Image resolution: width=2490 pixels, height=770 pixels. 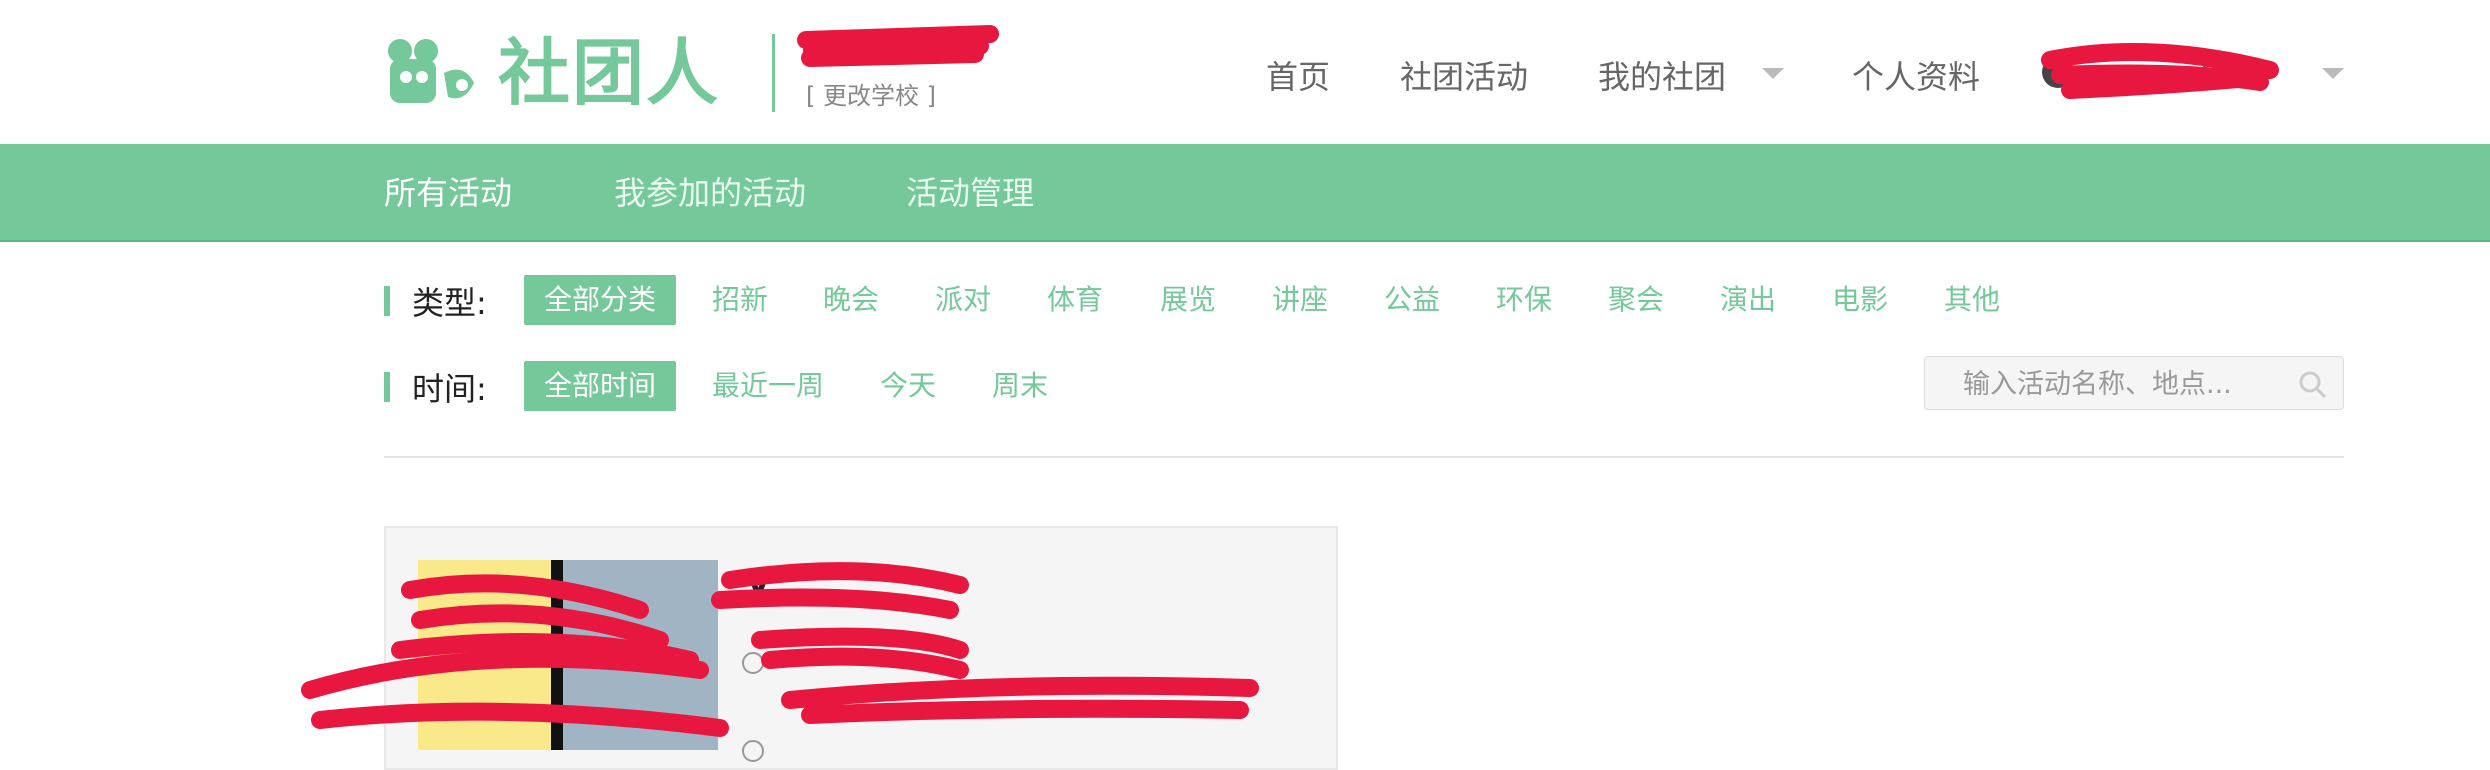 What do you see at coordinates (740, 300) in the screenshot?
I see `type-tag-recruit: 招新` at bounding box center [740, 300].